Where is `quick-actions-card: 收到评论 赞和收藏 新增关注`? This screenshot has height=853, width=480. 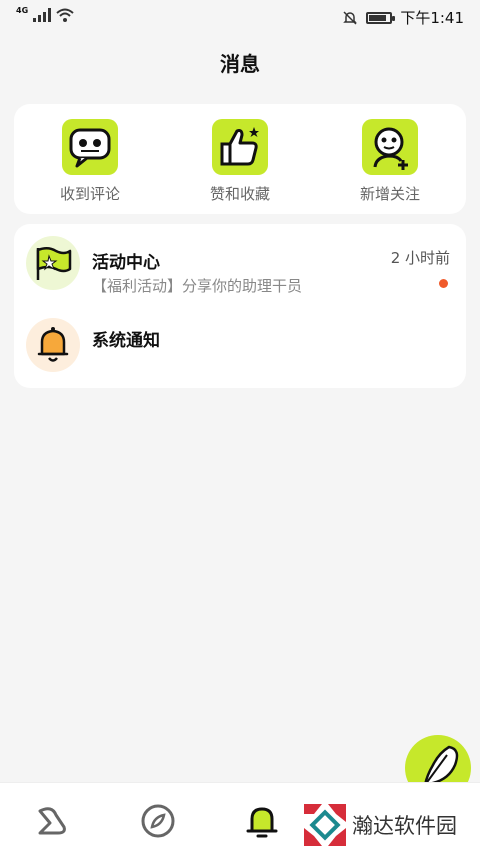
quick-actions-card: 收到评论 赞和收藏 新增关注 is located at coordinates (240, 159).